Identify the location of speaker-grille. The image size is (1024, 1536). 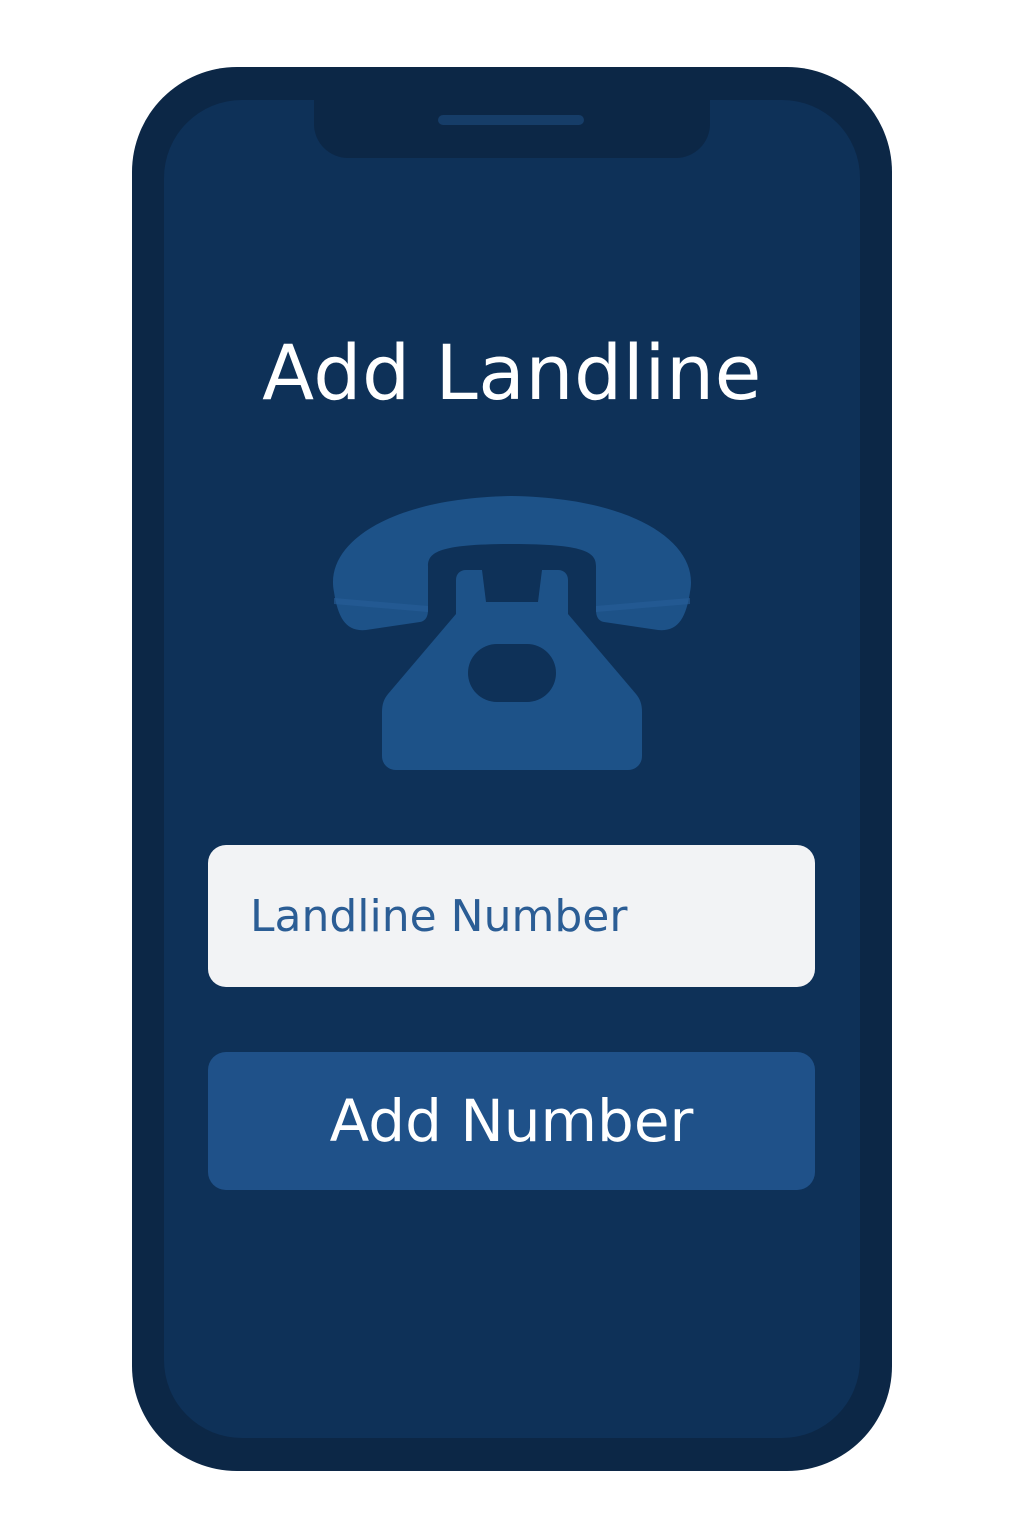
(511, 120).